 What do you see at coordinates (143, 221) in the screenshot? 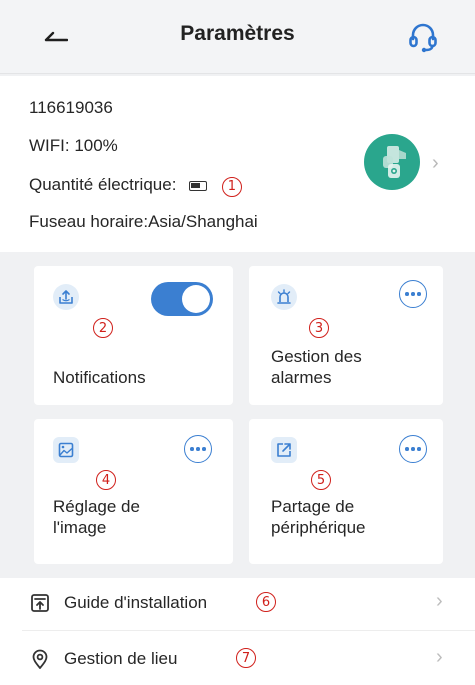
I see `timezone: Fuseau horaire:Asia/Shanghai` at bounding box center [143, 221].